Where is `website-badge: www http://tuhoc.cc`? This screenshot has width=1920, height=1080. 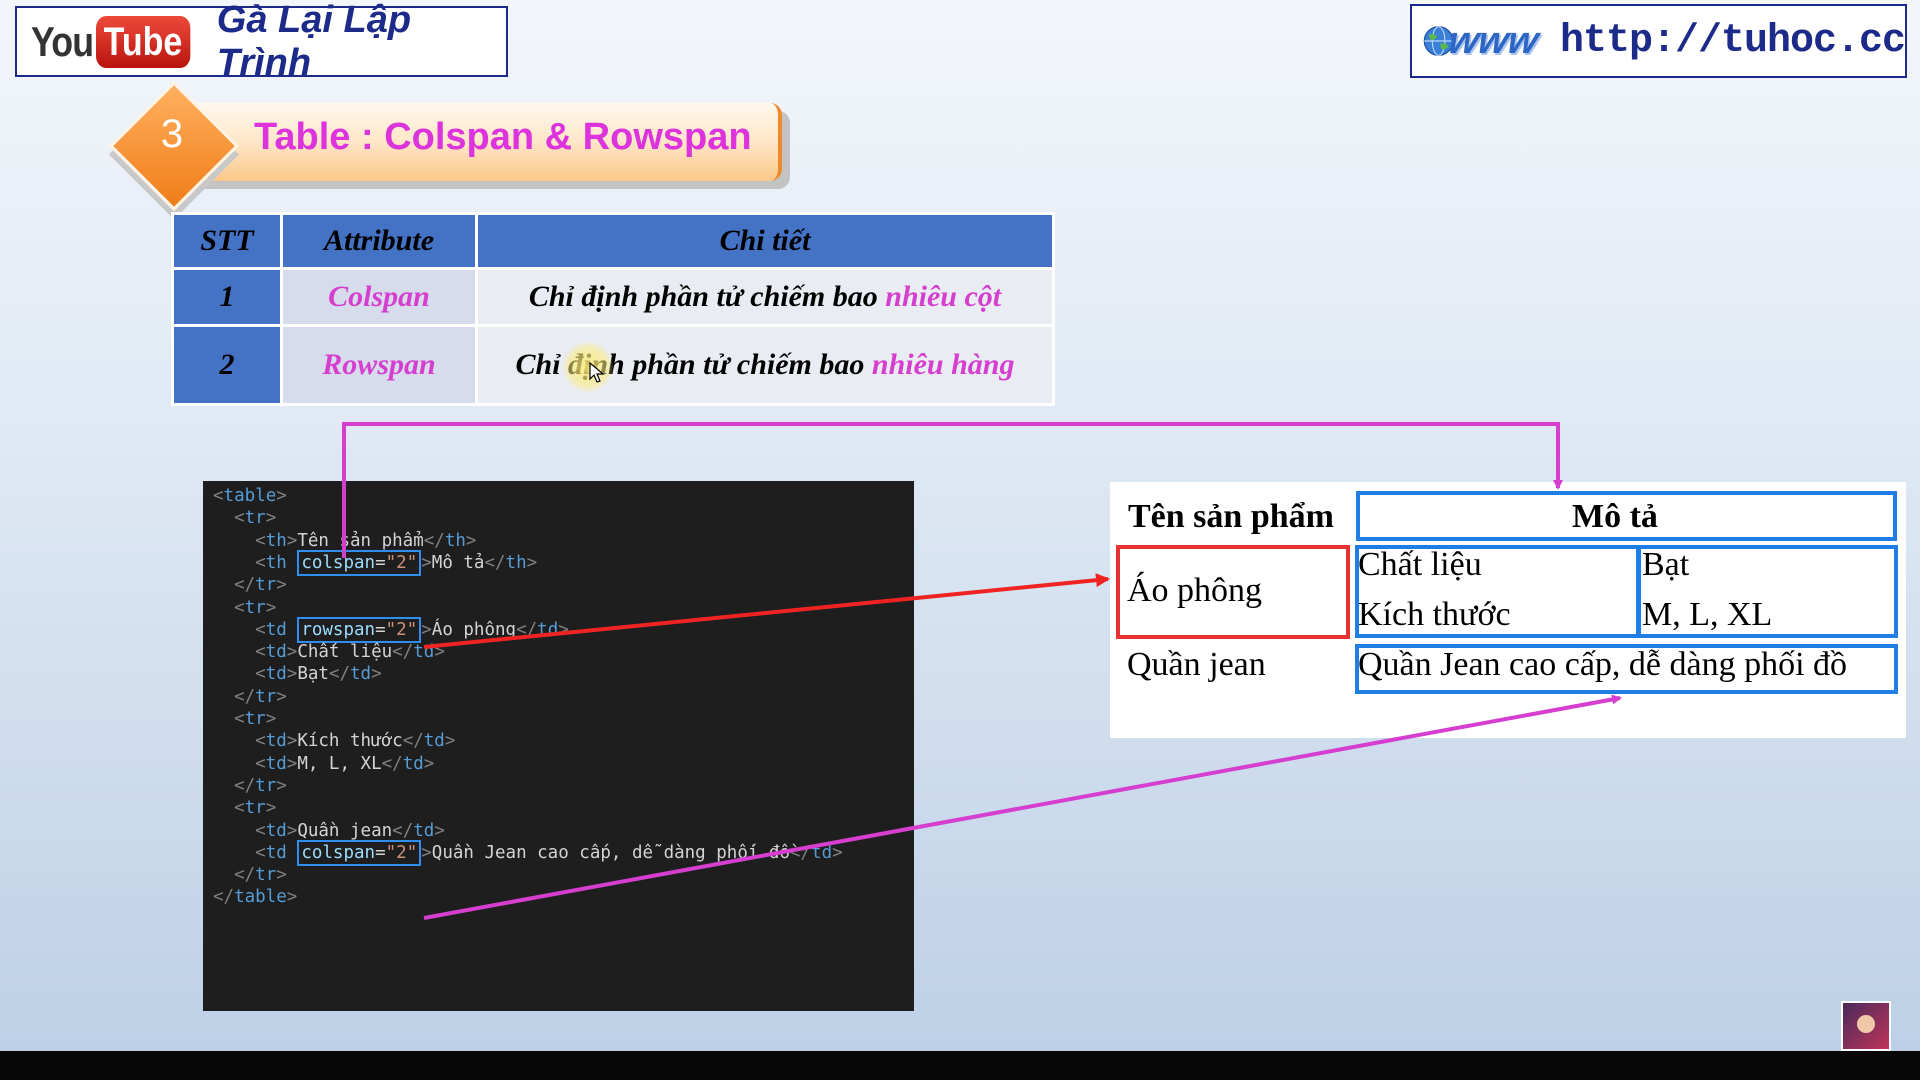
website-badge: www http://tuhoc.cc is located at coordinates (1658, 41).